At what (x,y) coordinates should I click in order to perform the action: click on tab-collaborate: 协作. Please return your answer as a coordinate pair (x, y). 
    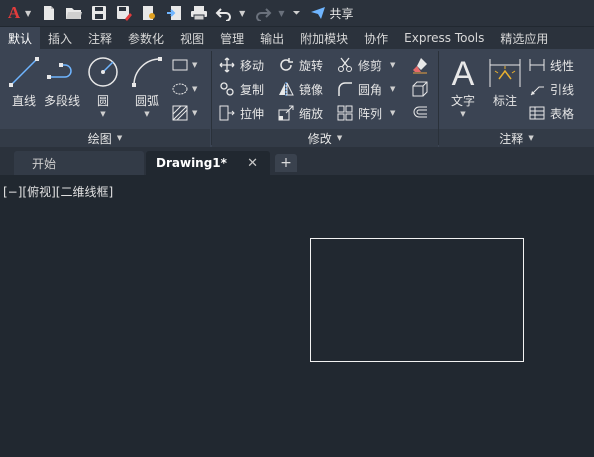
    Looking at the image, I should click on (376, 38).